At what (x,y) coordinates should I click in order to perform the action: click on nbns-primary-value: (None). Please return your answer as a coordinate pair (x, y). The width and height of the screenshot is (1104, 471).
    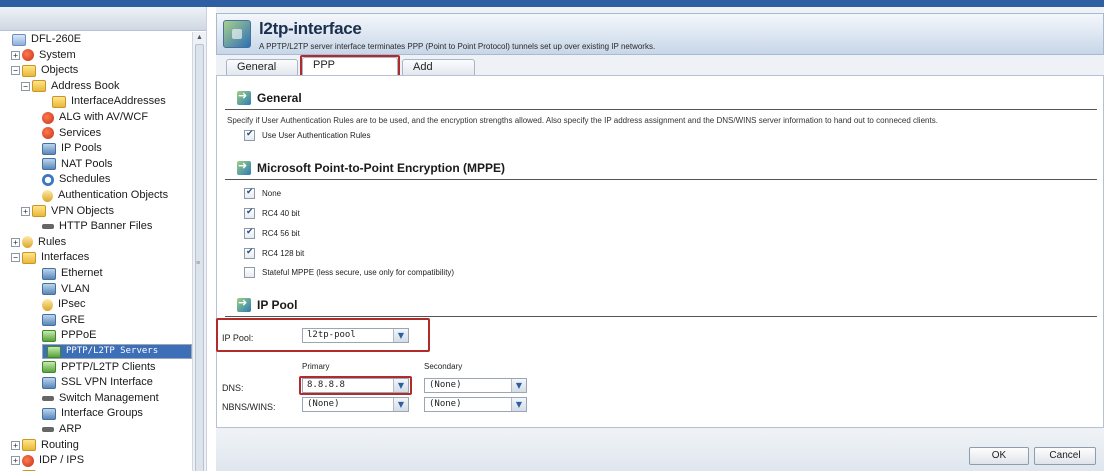
    Looking at the image, I should click on (323, 404).